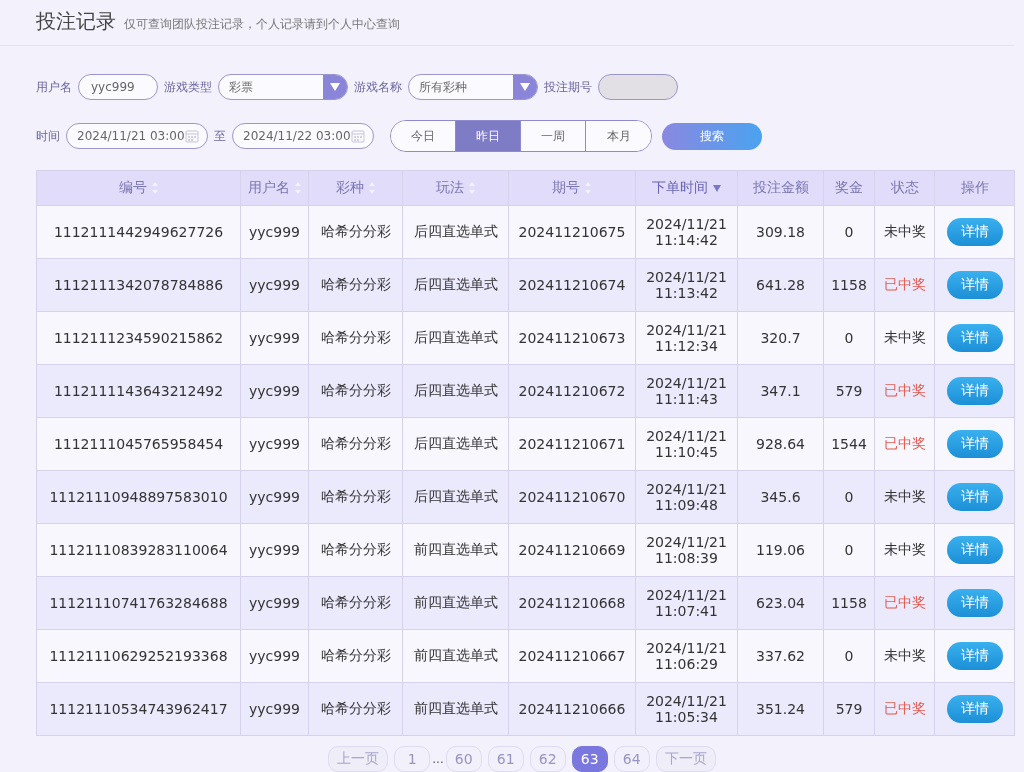  Describe the element at coordinates (192, 136) in the screenshot. I see `calendar-icon` at that location.